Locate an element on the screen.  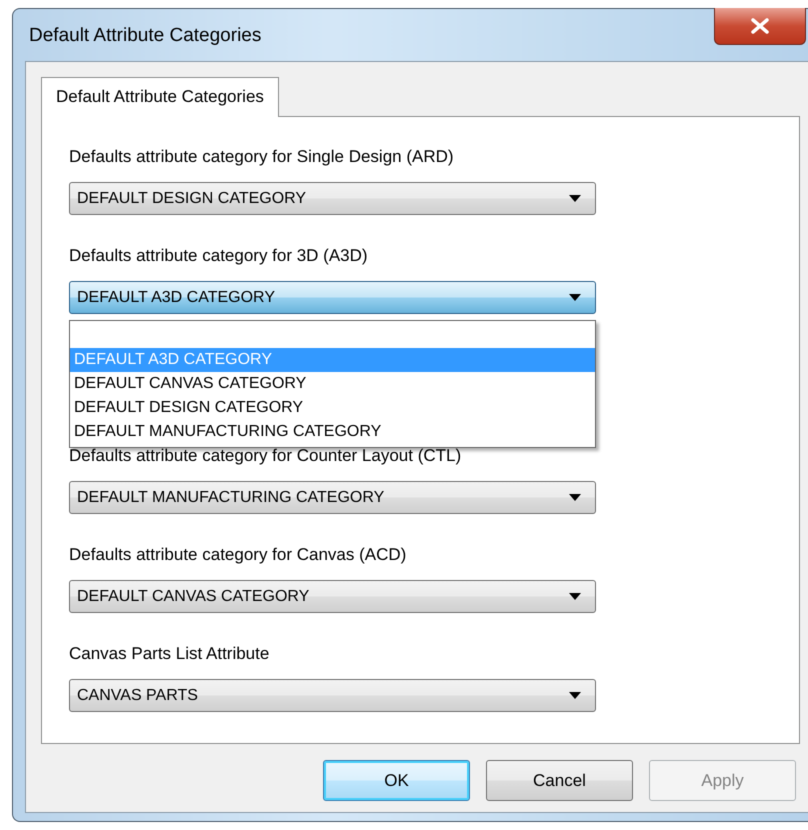
tab: Default Attribute Categories is located at coordinates (160, 97).